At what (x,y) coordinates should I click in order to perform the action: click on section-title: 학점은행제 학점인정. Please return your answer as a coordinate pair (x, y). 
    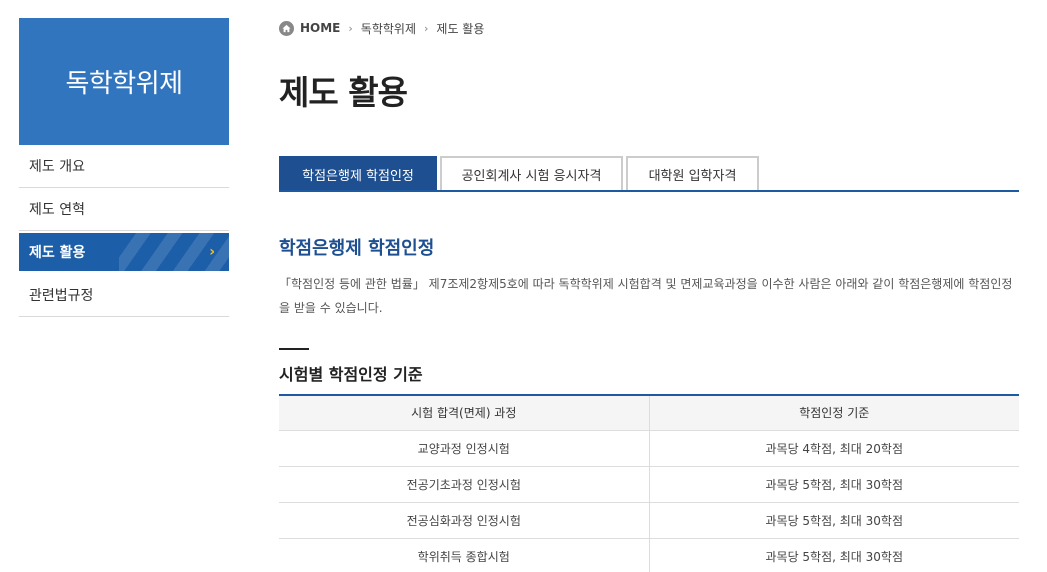
    Looking at the image, I should click on (357, 248).